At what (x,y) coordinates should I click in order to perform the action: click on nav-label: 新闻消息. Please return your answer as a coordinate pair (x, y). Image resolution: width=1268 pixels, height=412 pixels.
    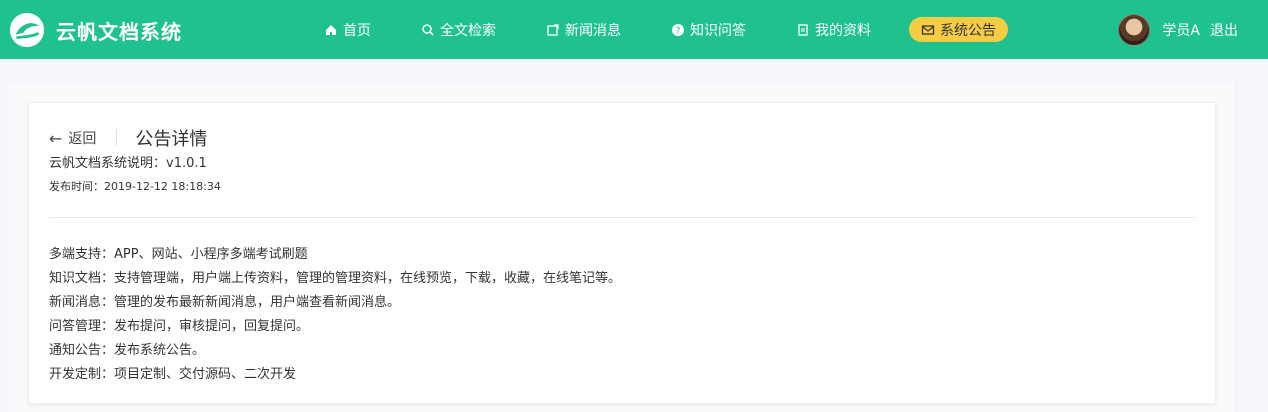
    Looking at the image, I should click on (593, 30).